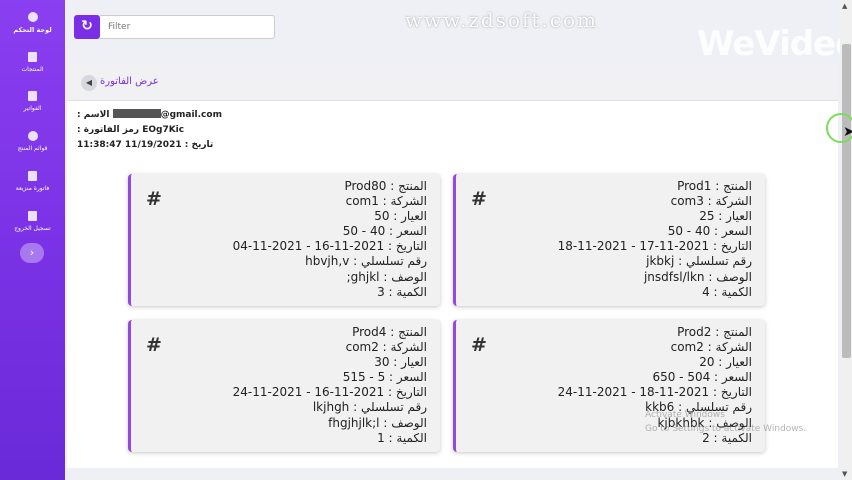 Image resolution: width=852 pixels, height=480 pixels. What do you see at coordinates (32, 188) in the screenshot?
I see `sidebar-item-label: فاتورة منزيعة` at bounding box center [32, 188].